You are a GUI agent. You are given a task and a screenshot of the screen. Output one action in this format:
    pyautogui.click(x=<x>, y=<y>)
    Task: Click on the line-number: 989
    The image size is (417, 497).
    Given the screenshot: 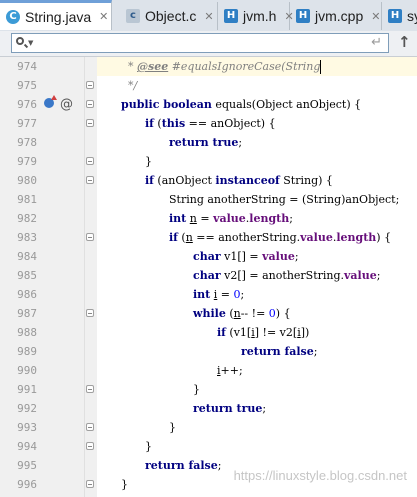 What is the action you would take?
    pyautogui.click(x=27, y=351)
    